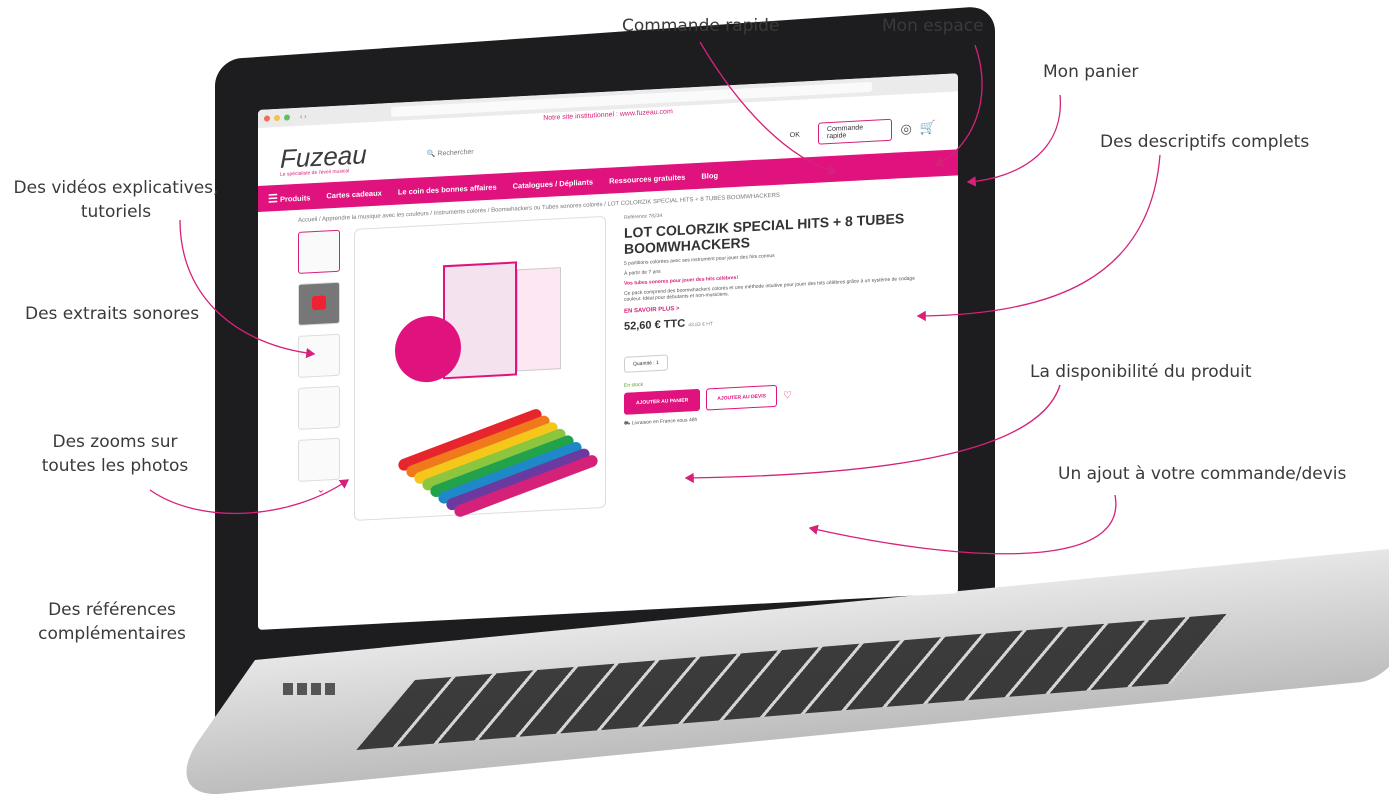 This screenshot has height=800, width=1389. I want to click on callout-videos-line2: tutoriels, so click(116, 212).